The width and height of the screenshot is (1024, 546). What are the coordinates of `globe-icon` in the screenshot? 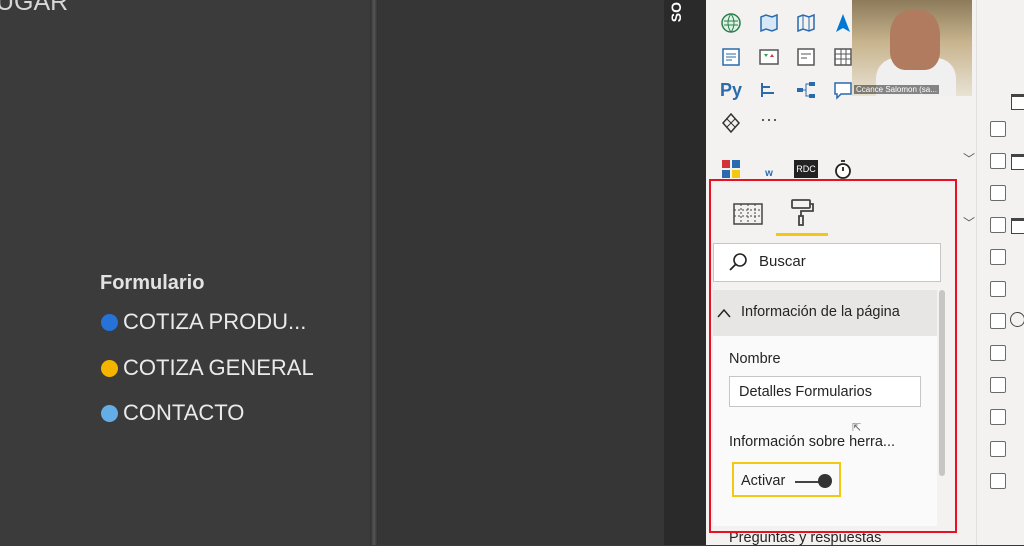 It's located at (1017, 319).